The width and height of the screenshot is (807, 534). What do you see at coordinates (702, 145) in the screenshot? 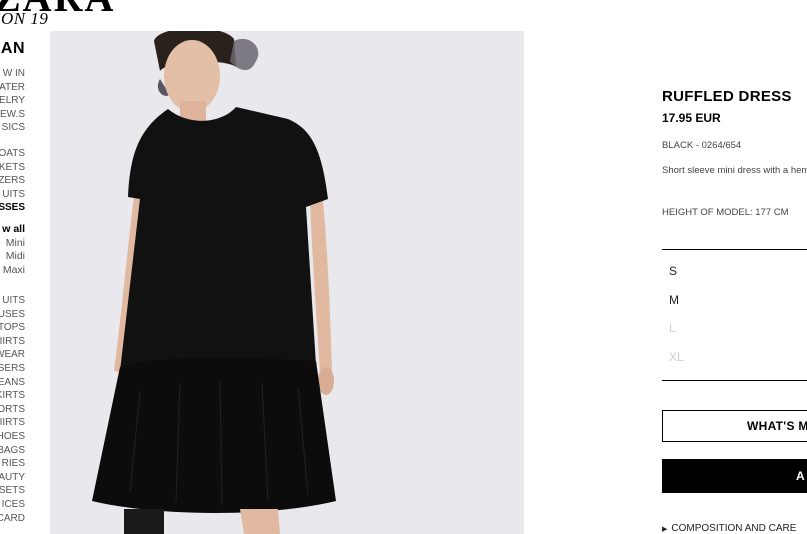
I see `product-color-ref: BLACK - 0264/654` at bounding box center [702, 145].